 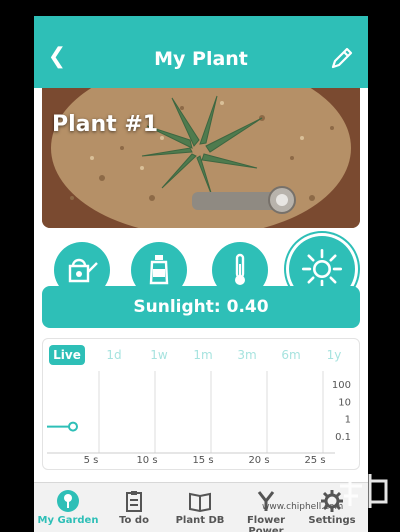 What do you see at coordinates (159, 270) in the screenshot?
I see `fertilizer-bottle-icon` at bounding box center [159, 270].